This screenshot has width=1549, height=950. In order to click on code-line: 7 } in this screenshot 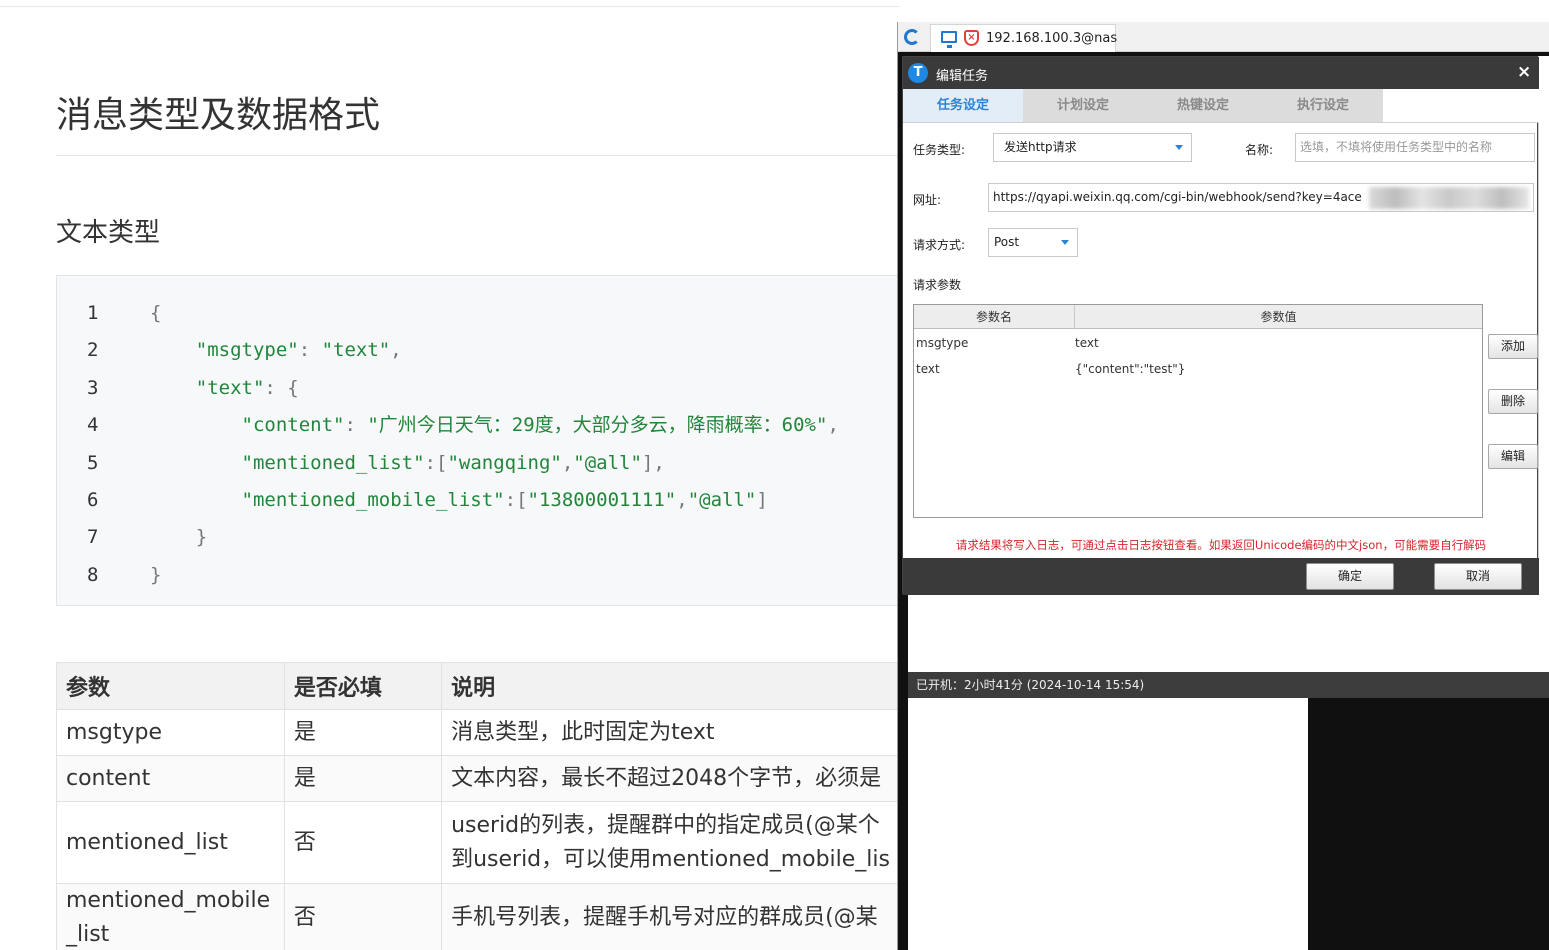, I will do `click(479, 537)`.